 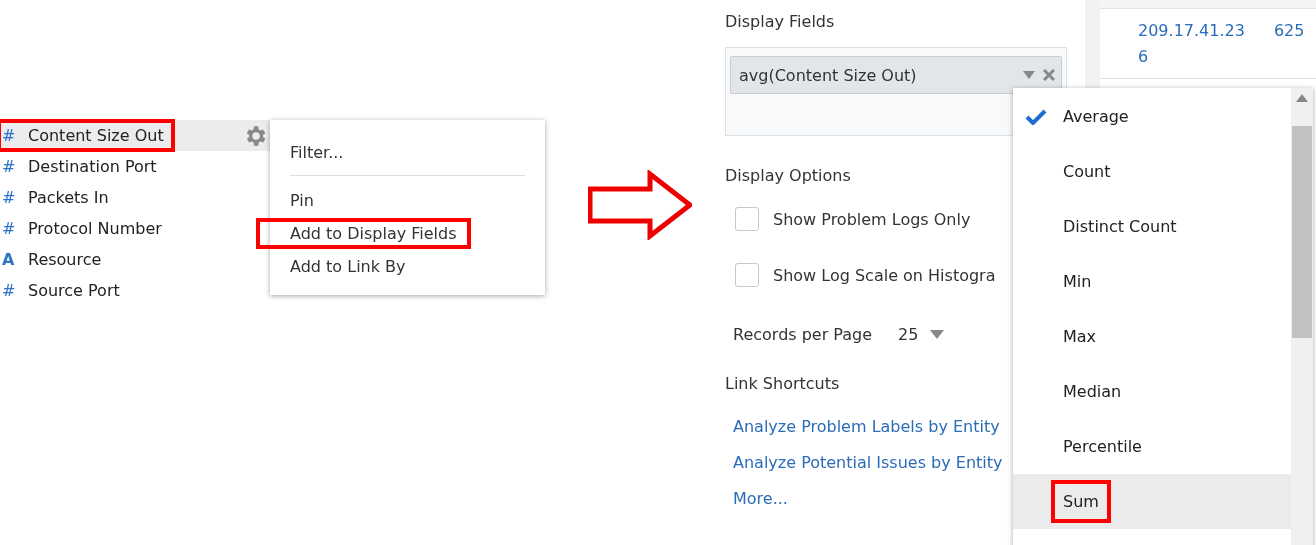 What do you see at coordinates (95, 228) in the screenshot?
I see `field-label: Protocol Number` at bounding box center [95, 228].